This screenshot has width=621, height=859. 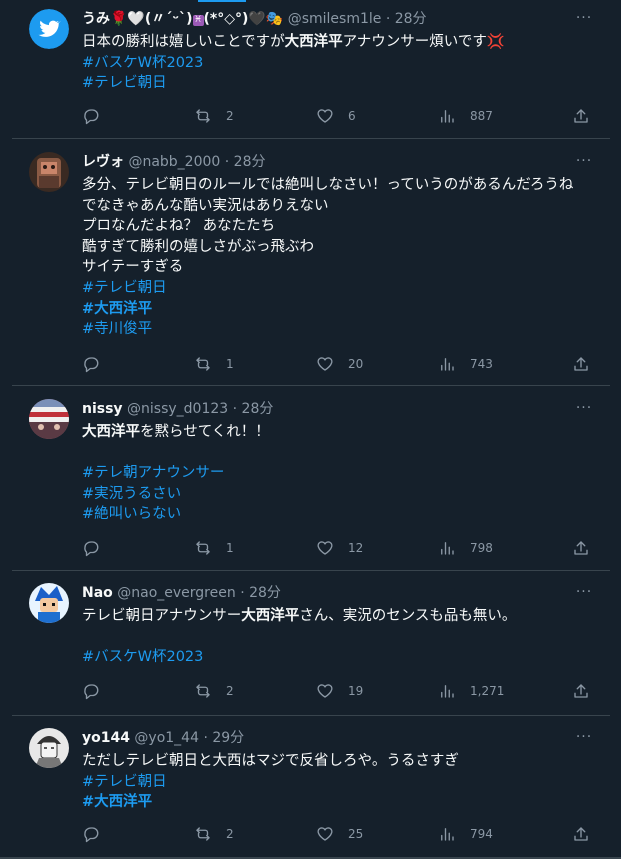 I want to click on like-count: 6, so click(x=352, y=116).